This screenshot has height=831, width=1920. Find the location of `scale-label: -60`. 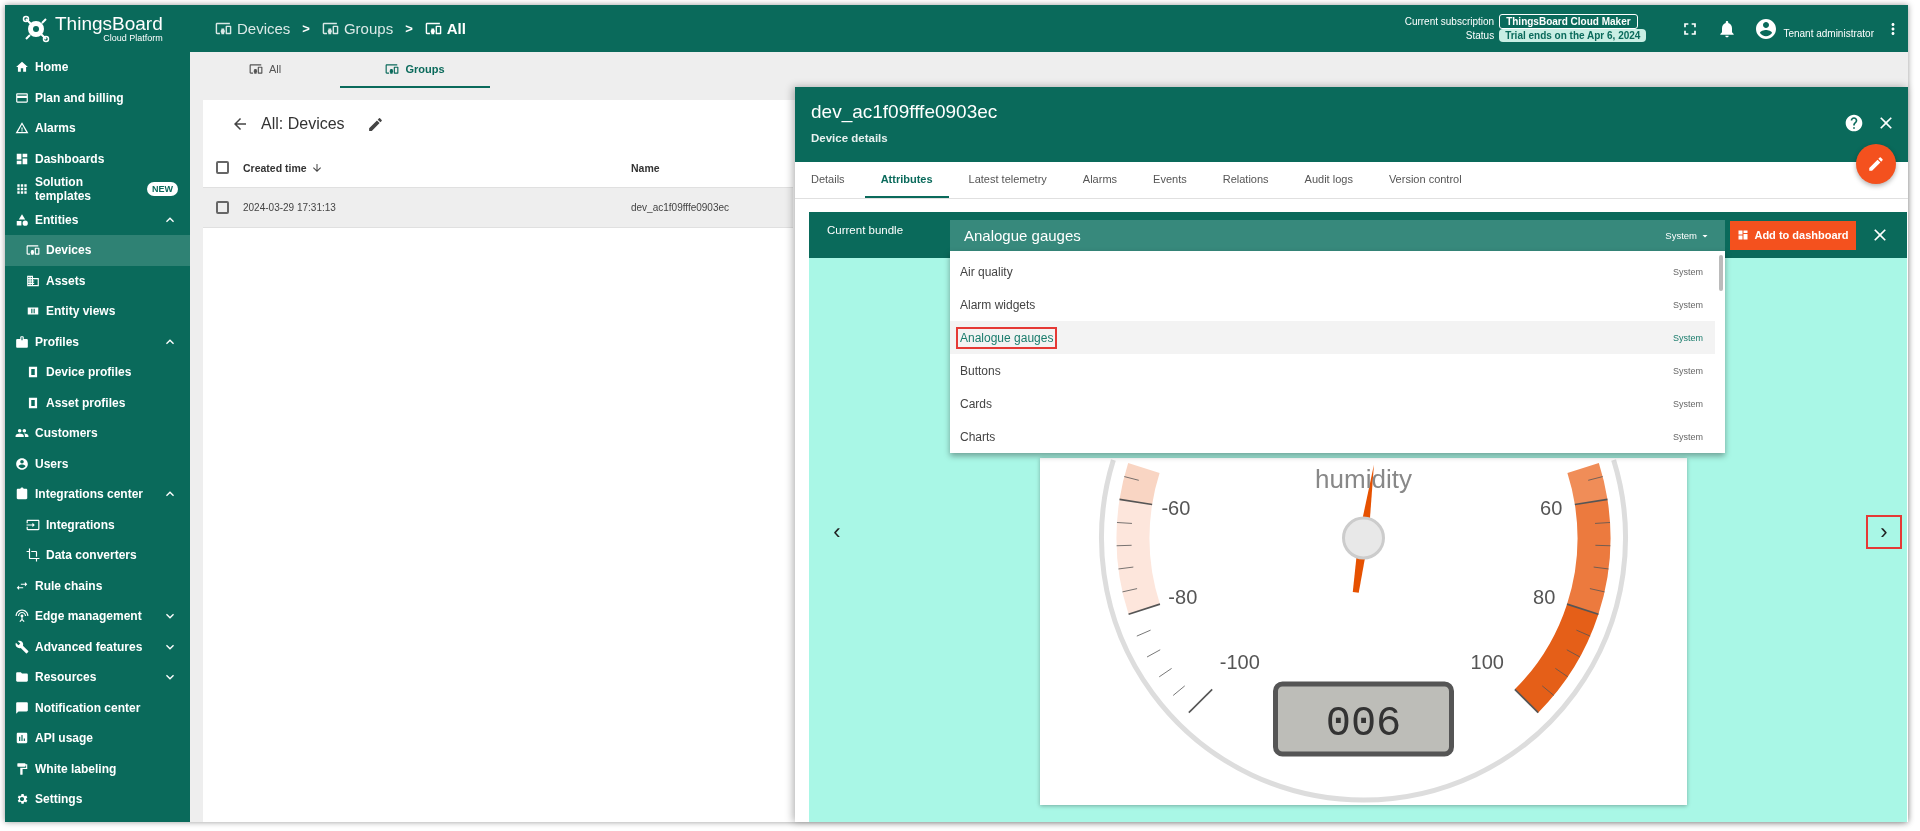

scale-label: -60 is located at coordinates (1175, 508).